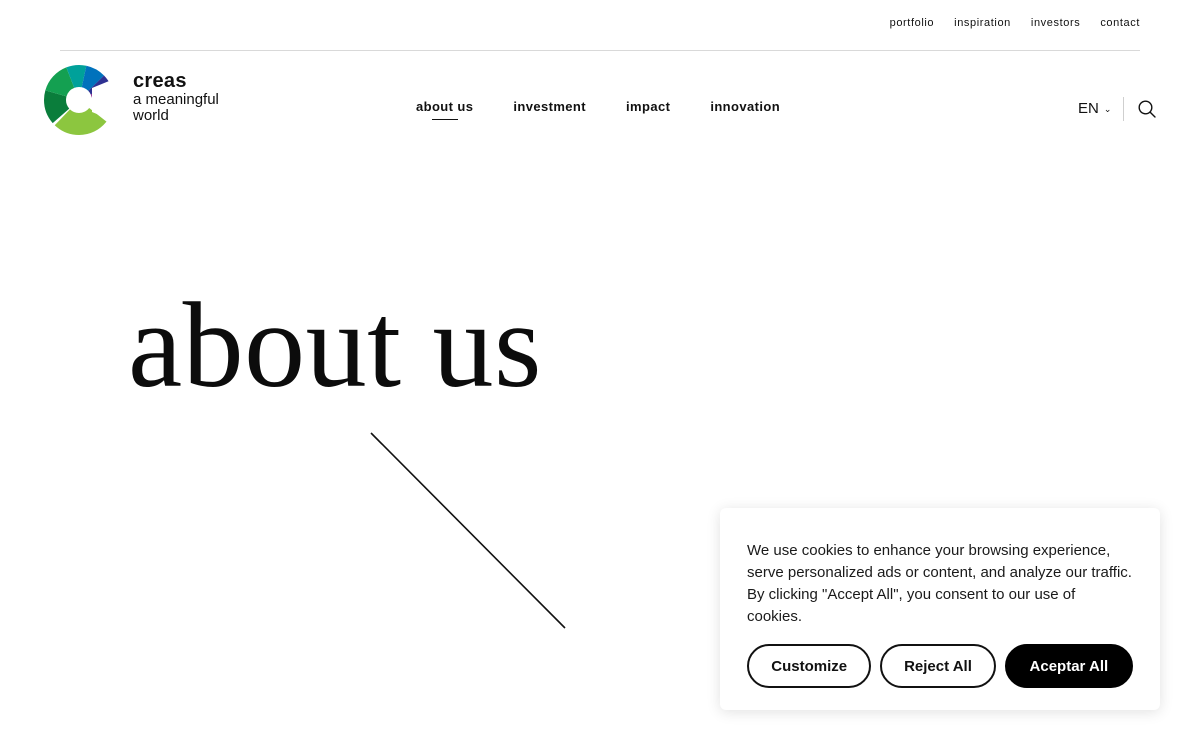 The width and height of the screenshot is (1200, 750). I want to click on reject-all-button: Reject All, so click(938, 666).